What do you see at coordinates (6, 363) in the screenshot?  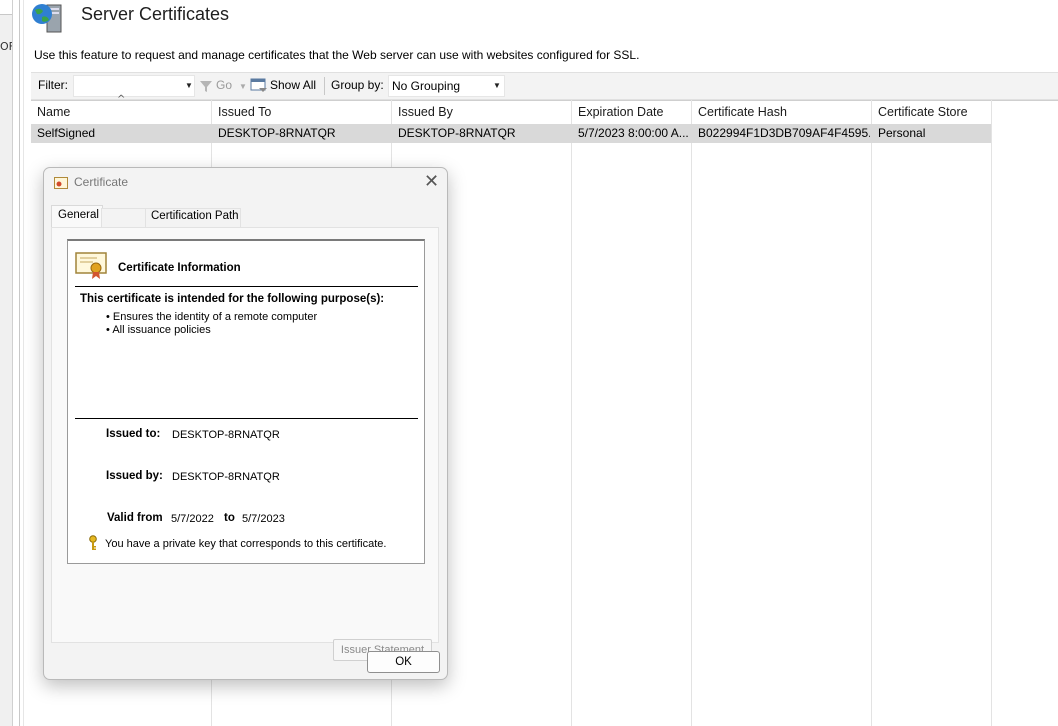 I see `left-pane-strip: OF` at bounding box center [6, 363].